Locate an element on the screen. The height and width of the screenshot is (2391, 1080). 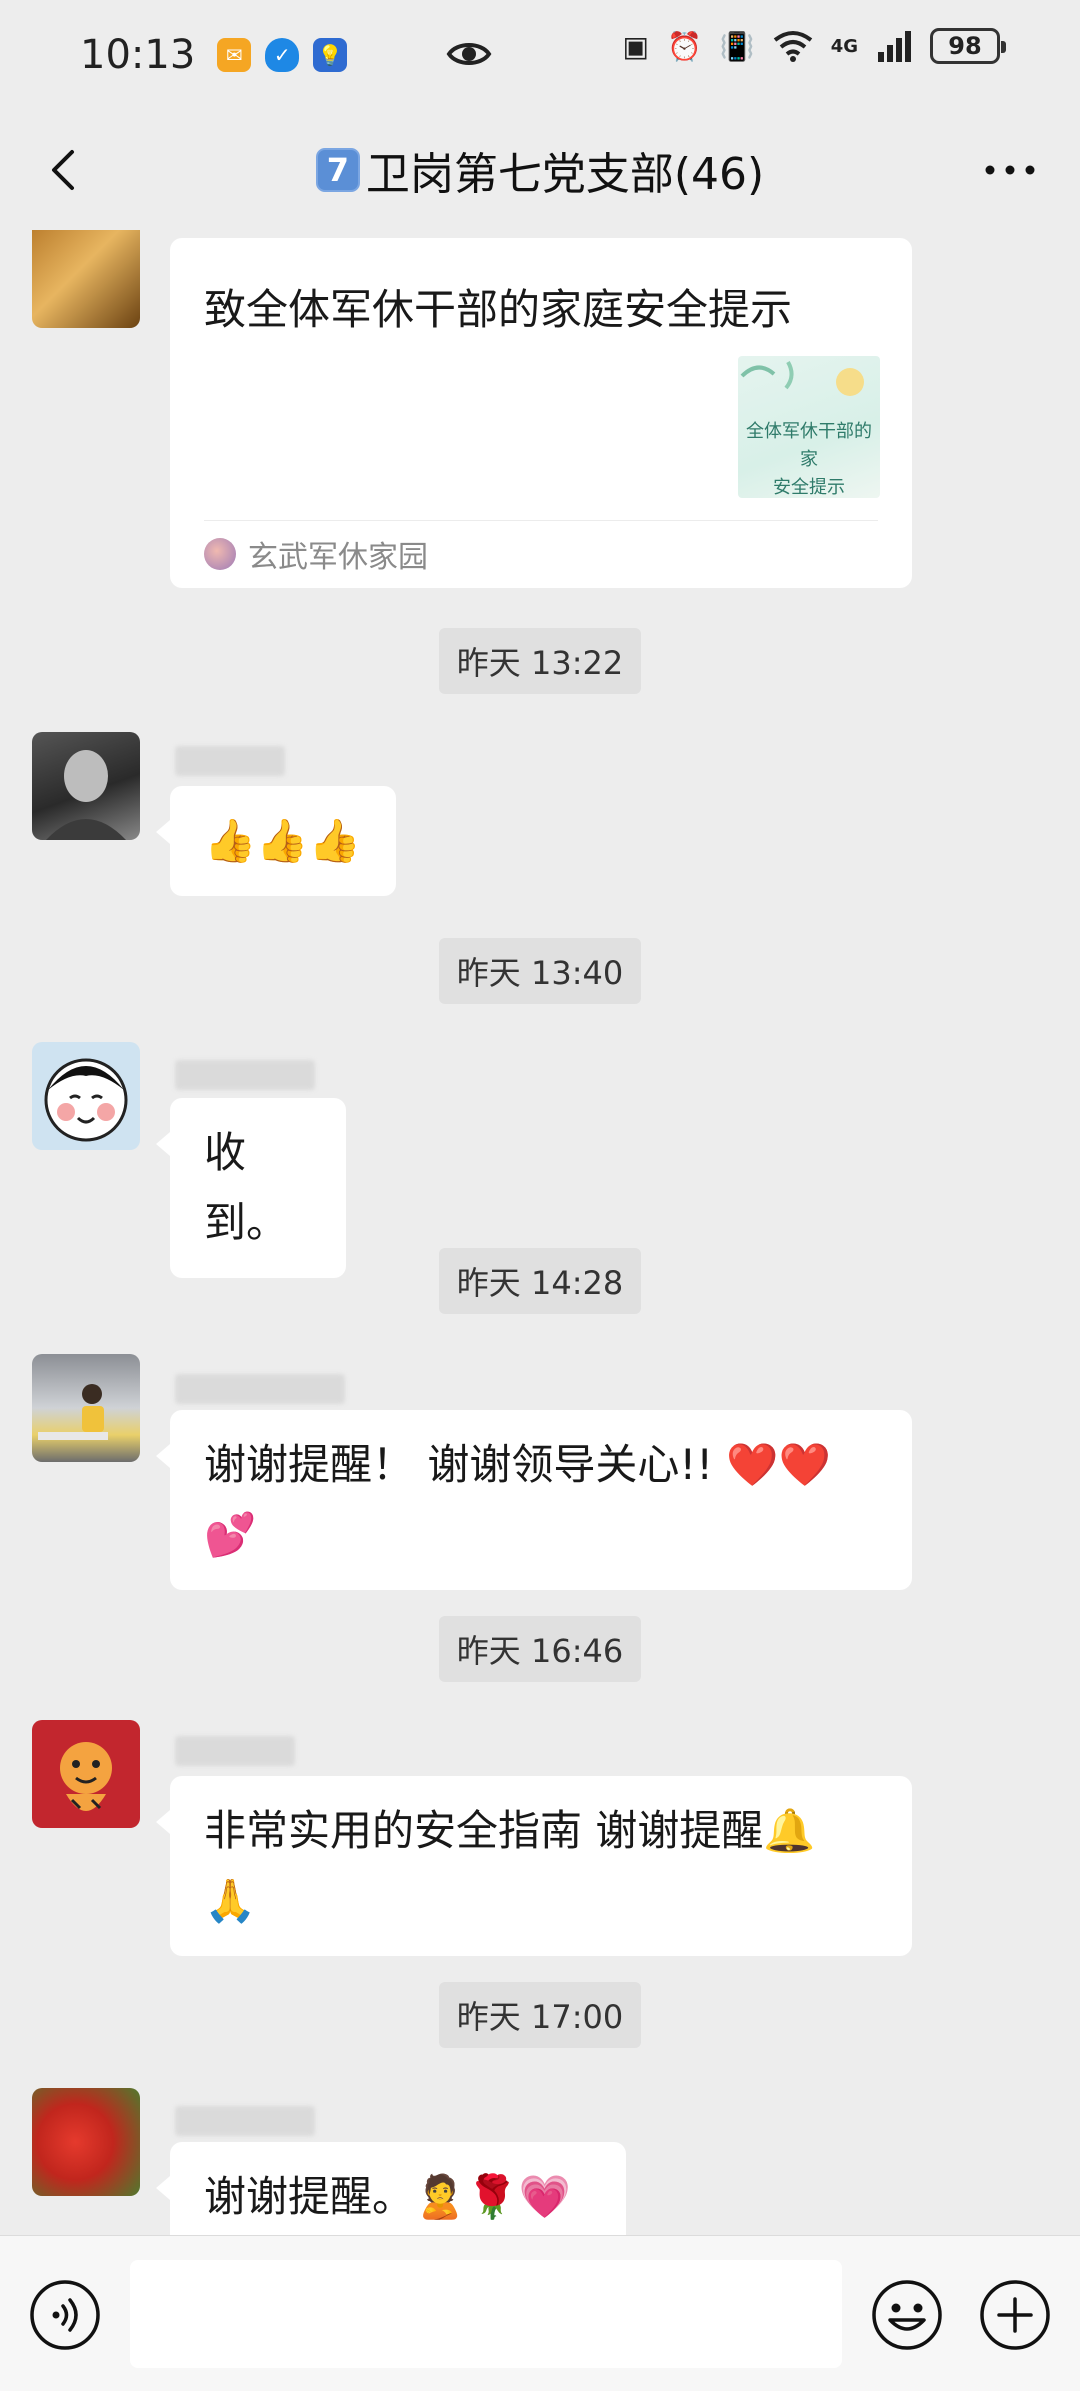
card-source-name: 玄武军休家园 is located at coordinates (338, 557).